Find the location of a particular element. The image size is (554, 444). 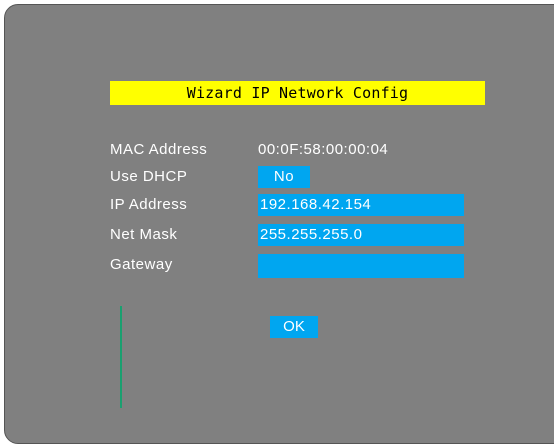

gateway-label: Gateway is located at coordinates (141, 264).